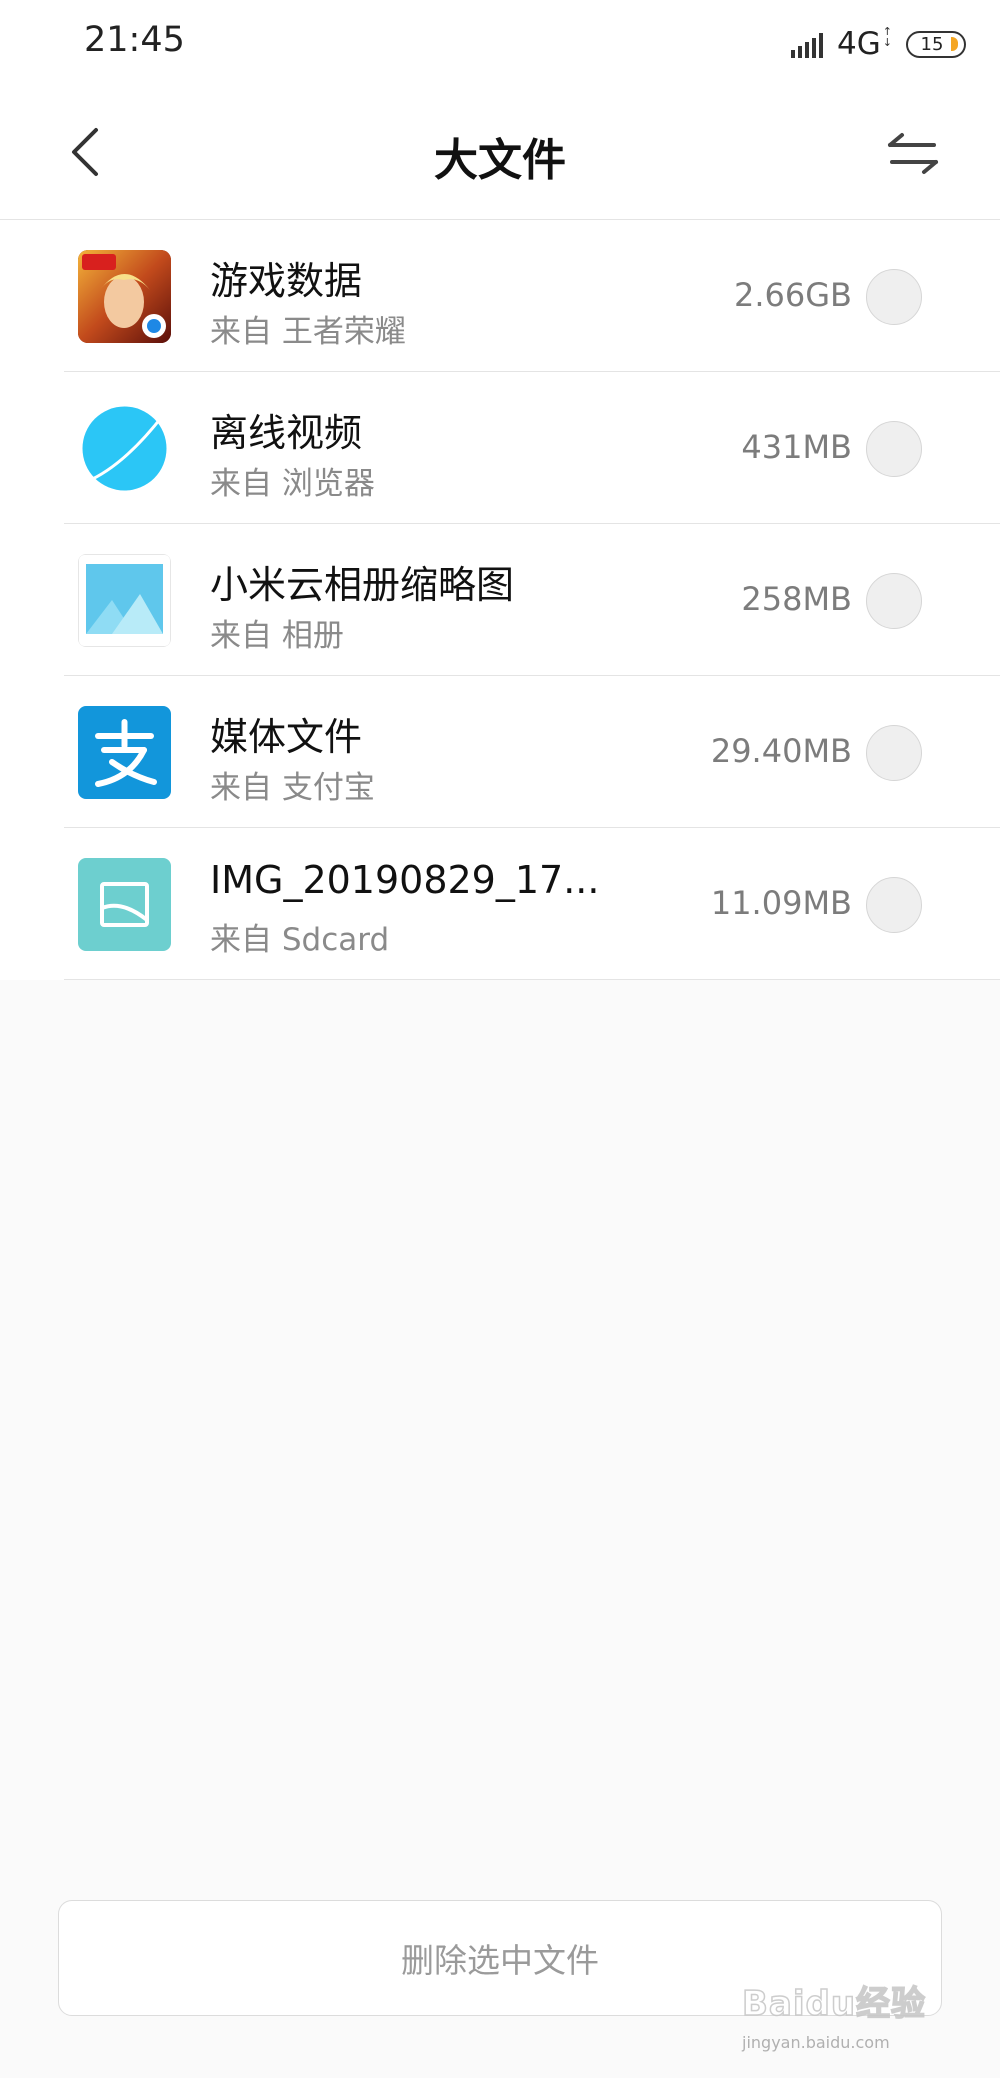 The image size is (1000, 2078). I want to click on file-item-offline-video: 离线视频 来自 浏览器 431MB, so click(500, 448).